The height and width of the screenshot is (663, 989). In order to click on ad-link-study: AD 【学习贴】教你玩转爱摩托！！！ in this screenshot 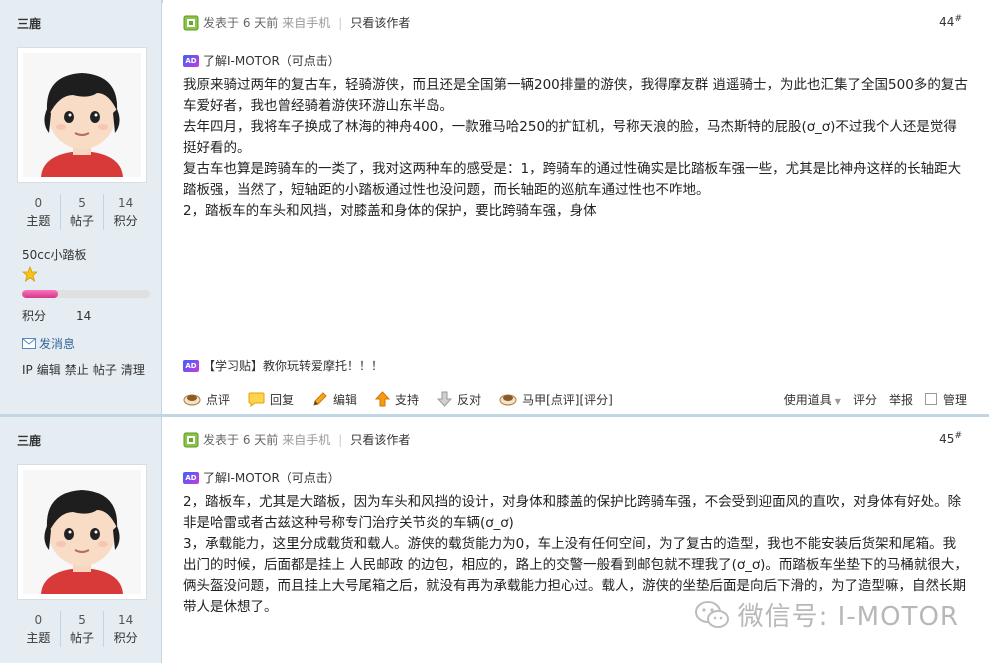, I will do `click(283, 365)`.